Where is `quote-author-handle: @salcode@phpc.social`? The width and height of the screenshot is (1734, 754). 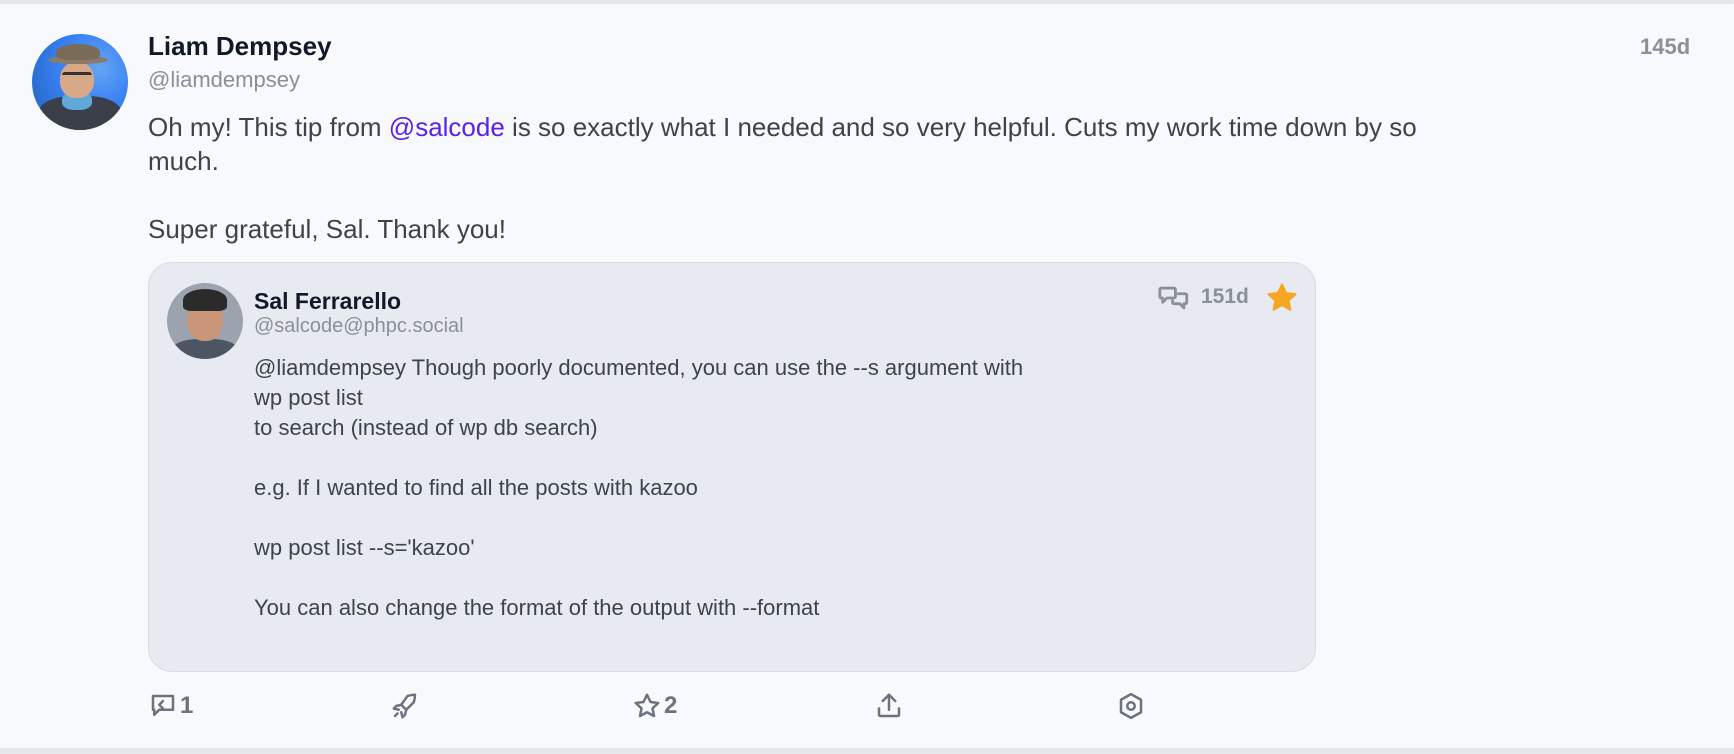
quote-author-handle: @salcode@phpc.social is located at coordinates (359, 326).